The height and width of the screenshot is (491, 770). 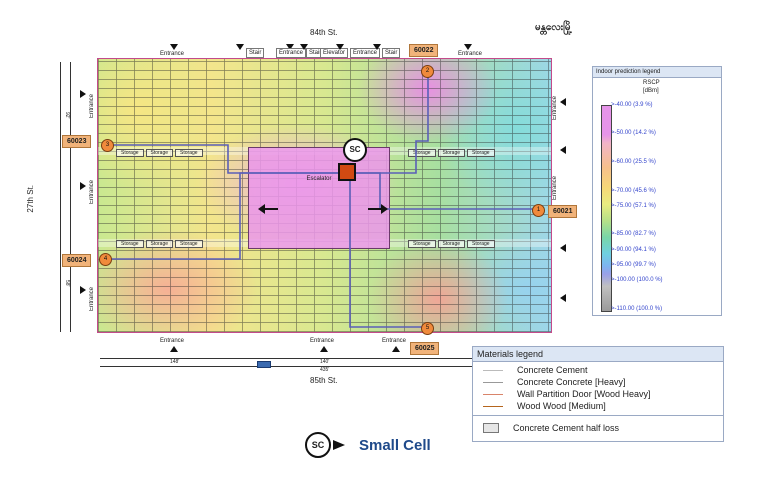 I want to click on legend-metric: RSCP, so click(x=651, y=83).